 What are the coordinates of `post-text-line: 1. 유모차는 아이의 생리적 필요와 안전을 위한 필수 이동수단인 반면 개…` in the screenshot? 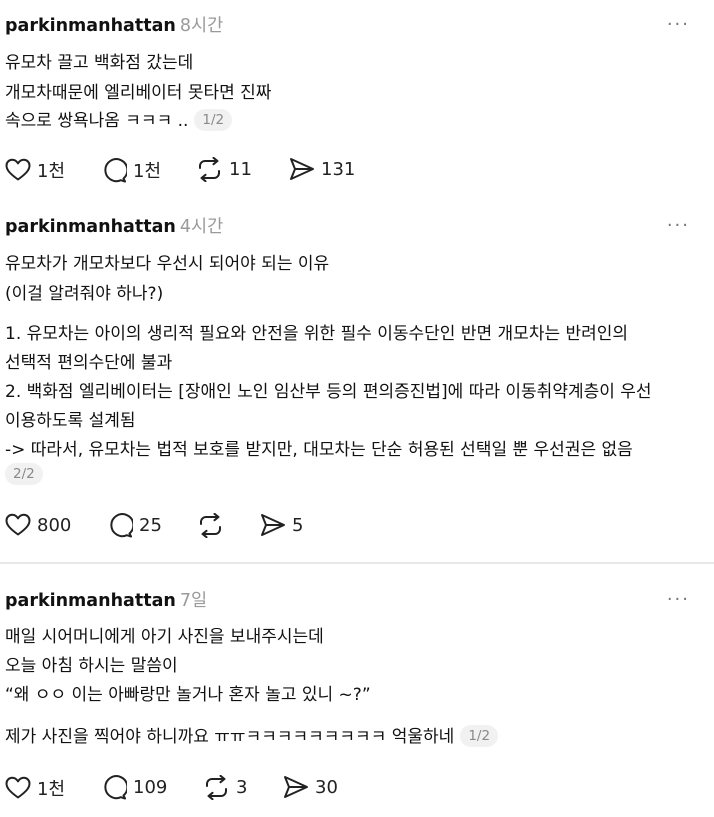 It's located at (317, 334).